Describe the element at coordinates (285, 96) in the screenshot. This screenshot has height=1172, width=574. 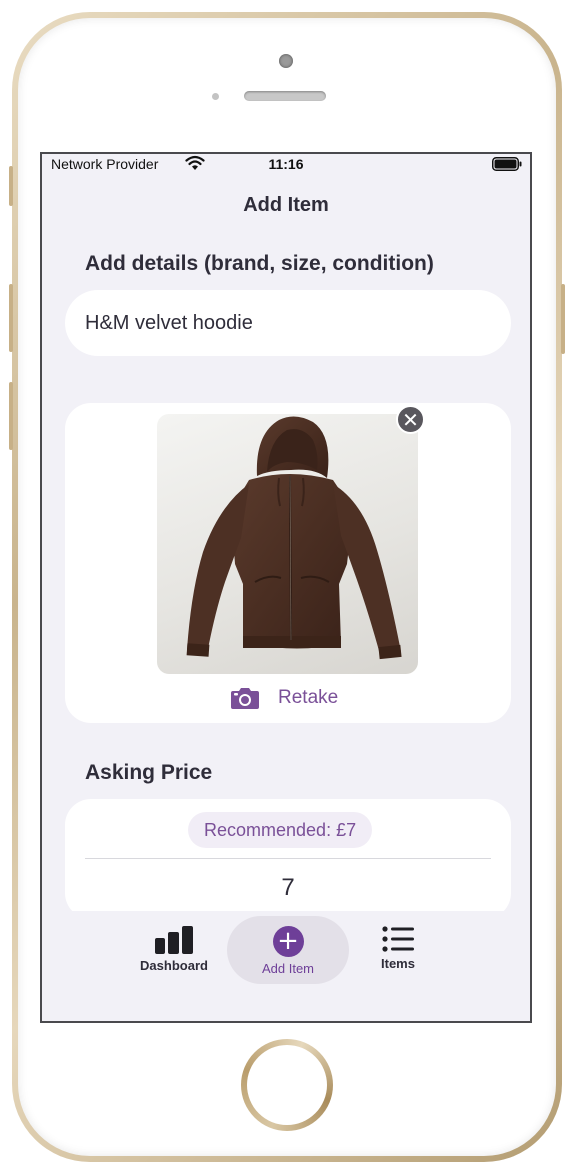
I see `earpiece-speaker` at that location.